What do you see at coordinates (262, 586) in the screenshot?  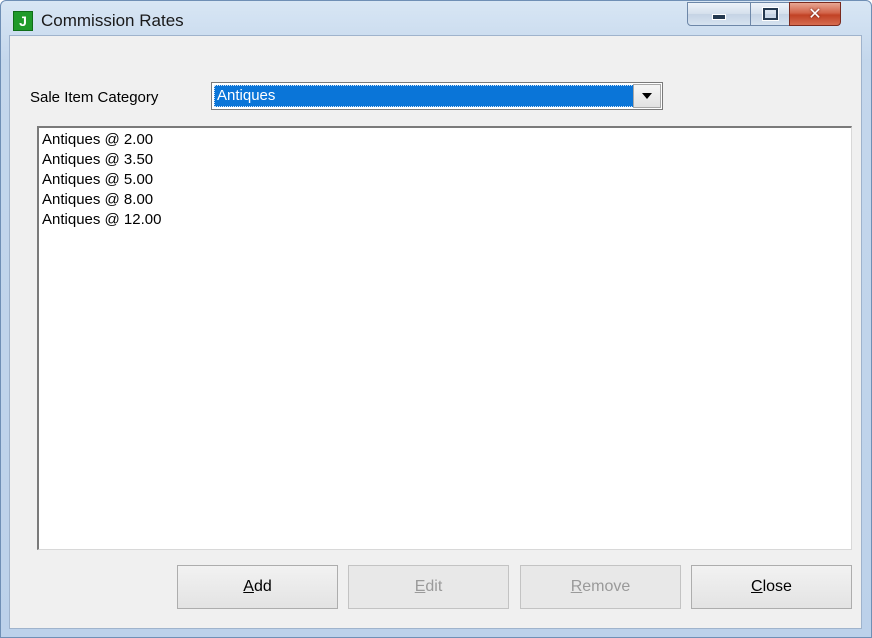 I see `add-button-label: dd` at bounding box center [262, 586].